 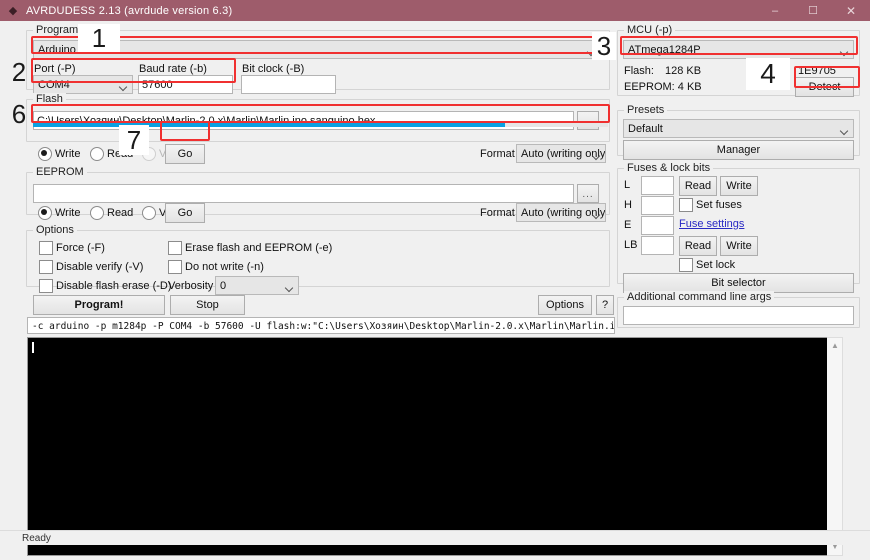 What do you see at coordinates (49, 99) in the screenshot?
I see `flash-group-label: Flash` at bounding box center [49, 99].